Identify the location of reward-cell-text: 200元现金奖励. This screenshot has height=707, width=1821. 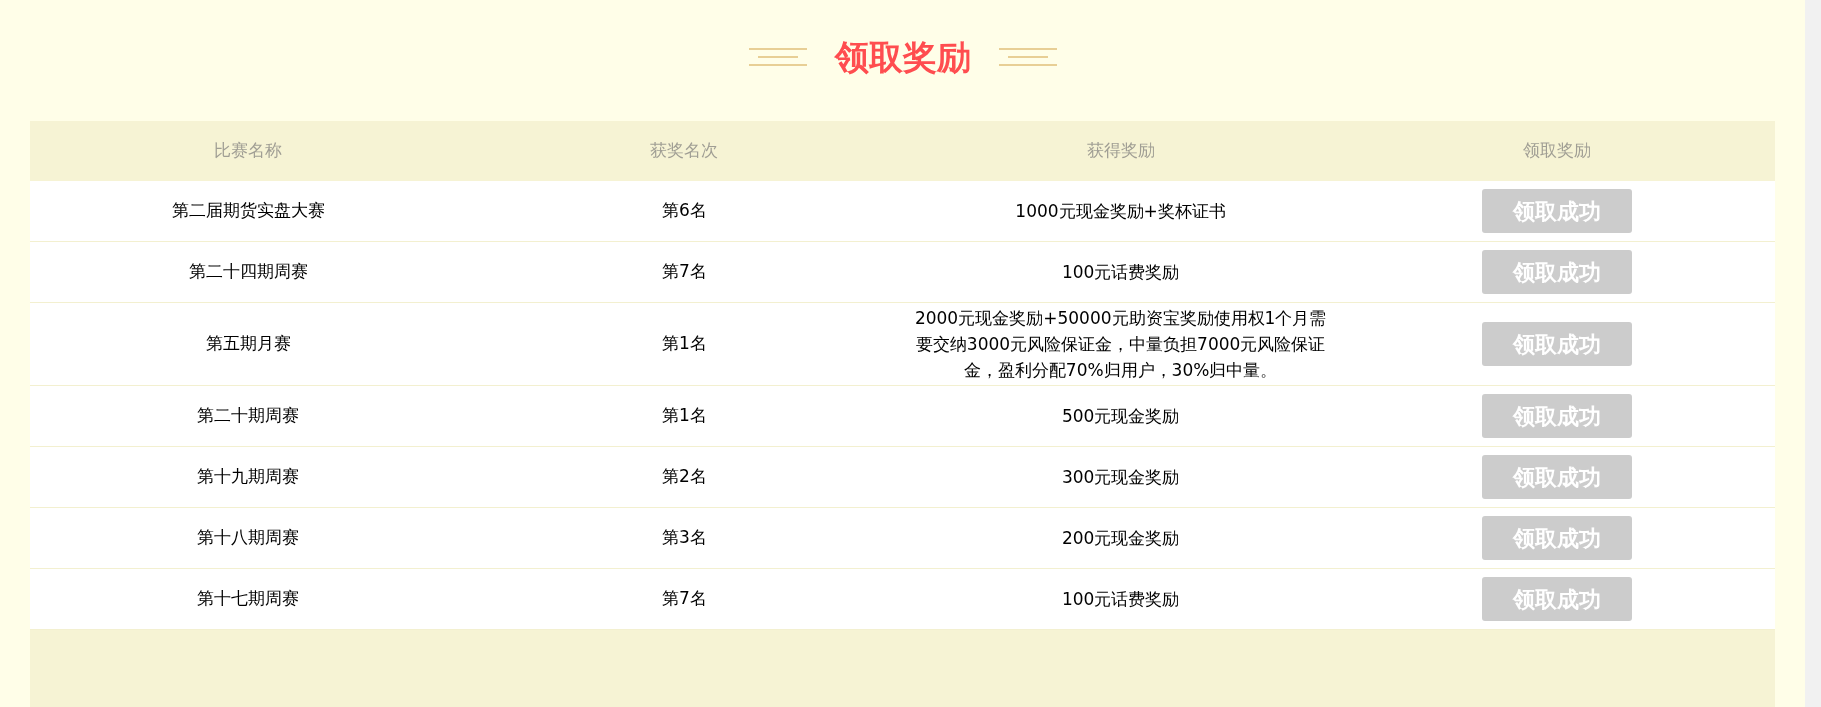
(1120, 538).